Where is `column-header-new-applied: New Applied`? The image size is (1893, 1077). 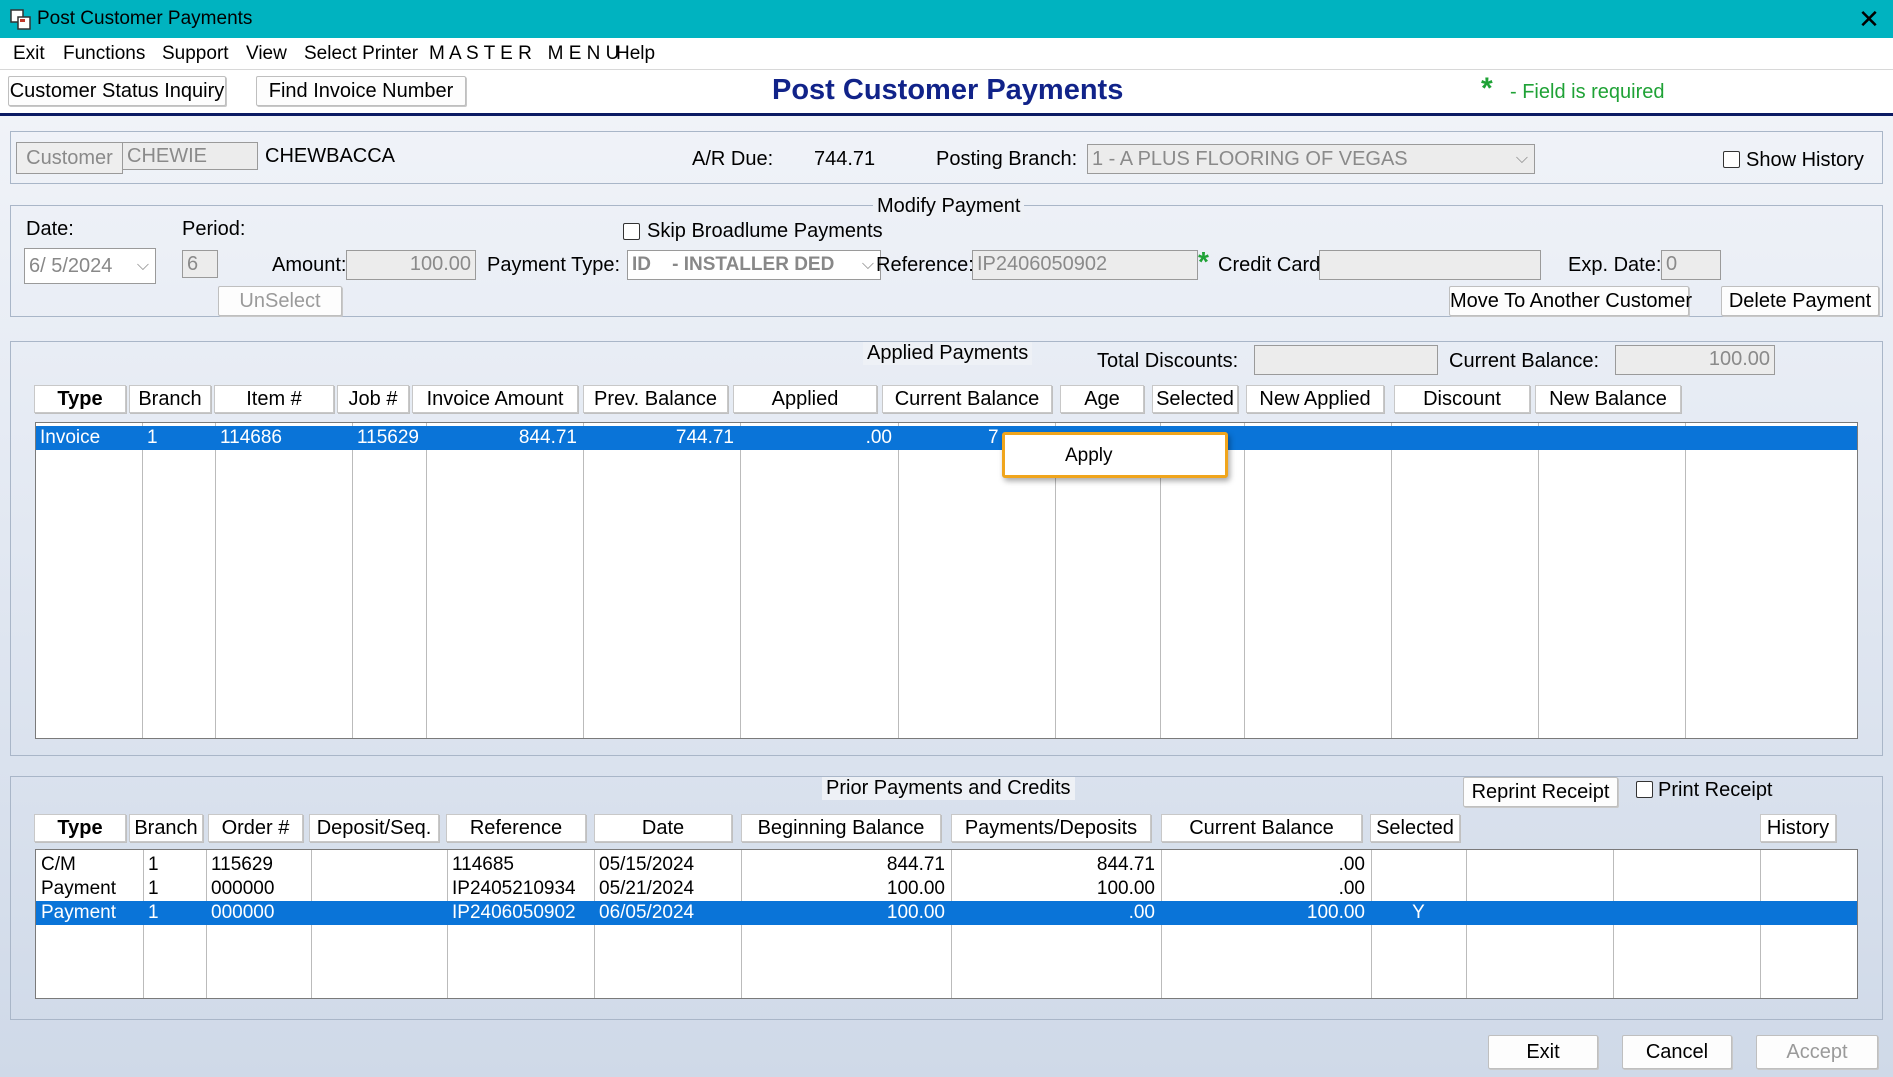 column-header-new-applied: New Applied is located at coordinates (1315, 399).